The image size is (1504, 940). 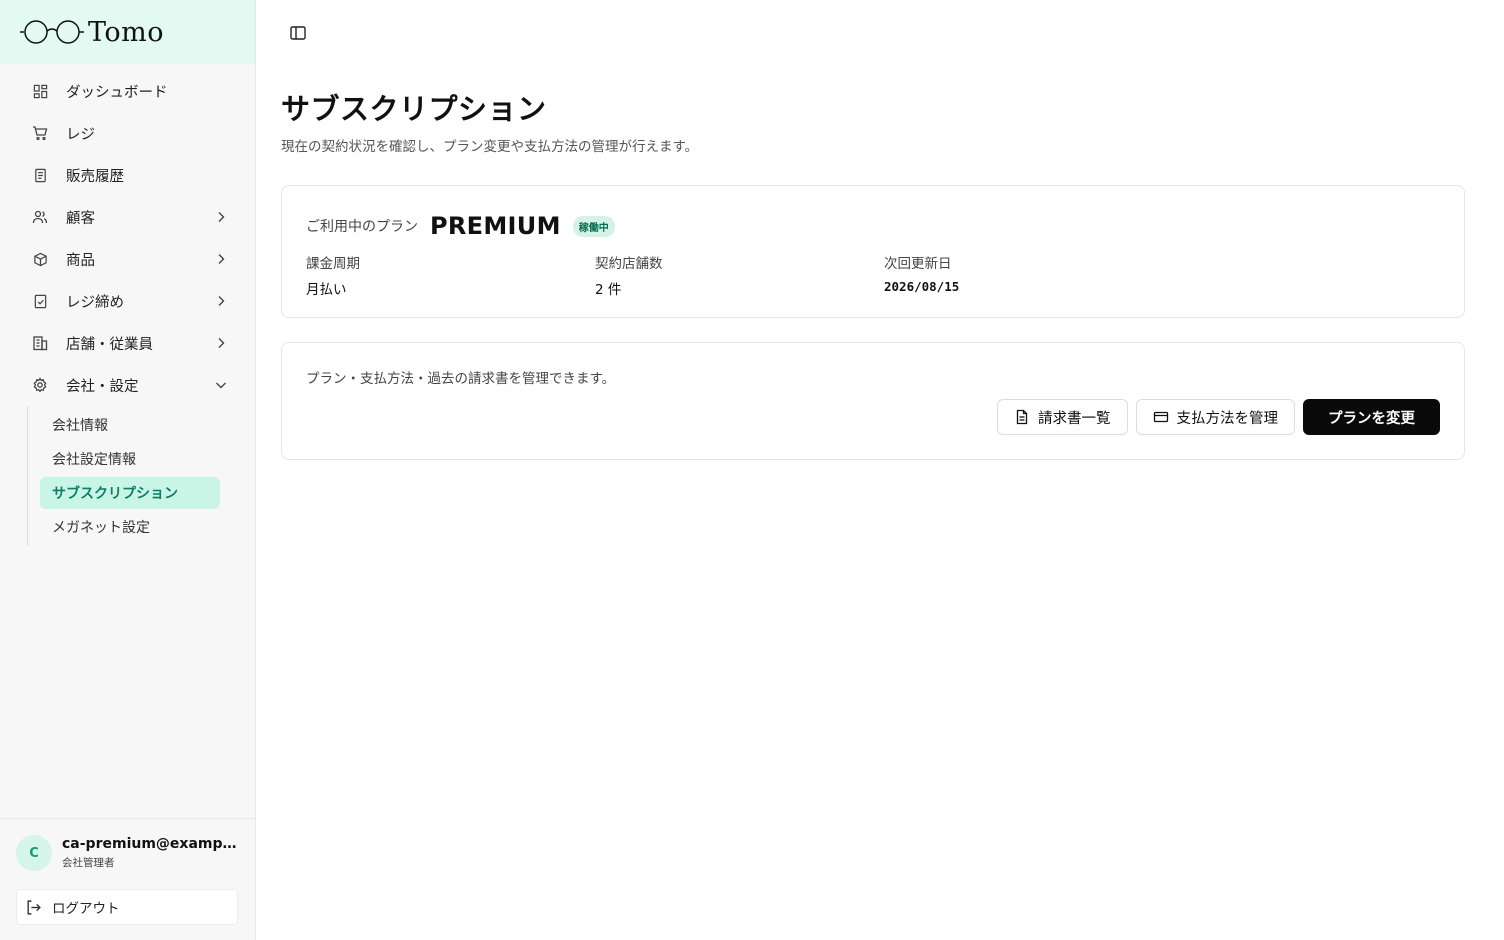 I want to click on file-text-icon, so click(x=1022, y=417).